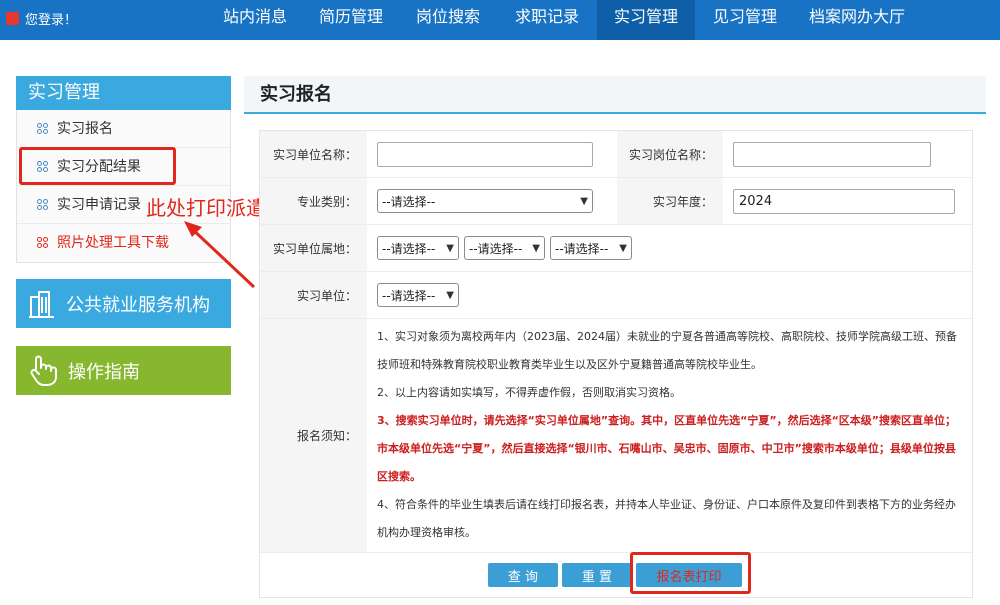 Image resolution: width=1000 pixels, height=605 pixels. I want to click on welcome-area: 您登录！, so click(41, 18).